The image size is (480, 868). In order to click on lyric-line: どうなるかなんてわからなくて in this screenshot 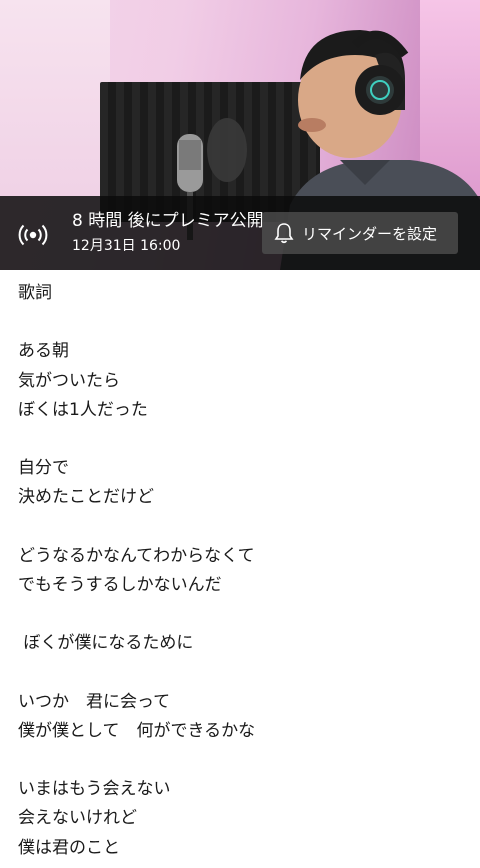, I will do `click(136, 555)`.